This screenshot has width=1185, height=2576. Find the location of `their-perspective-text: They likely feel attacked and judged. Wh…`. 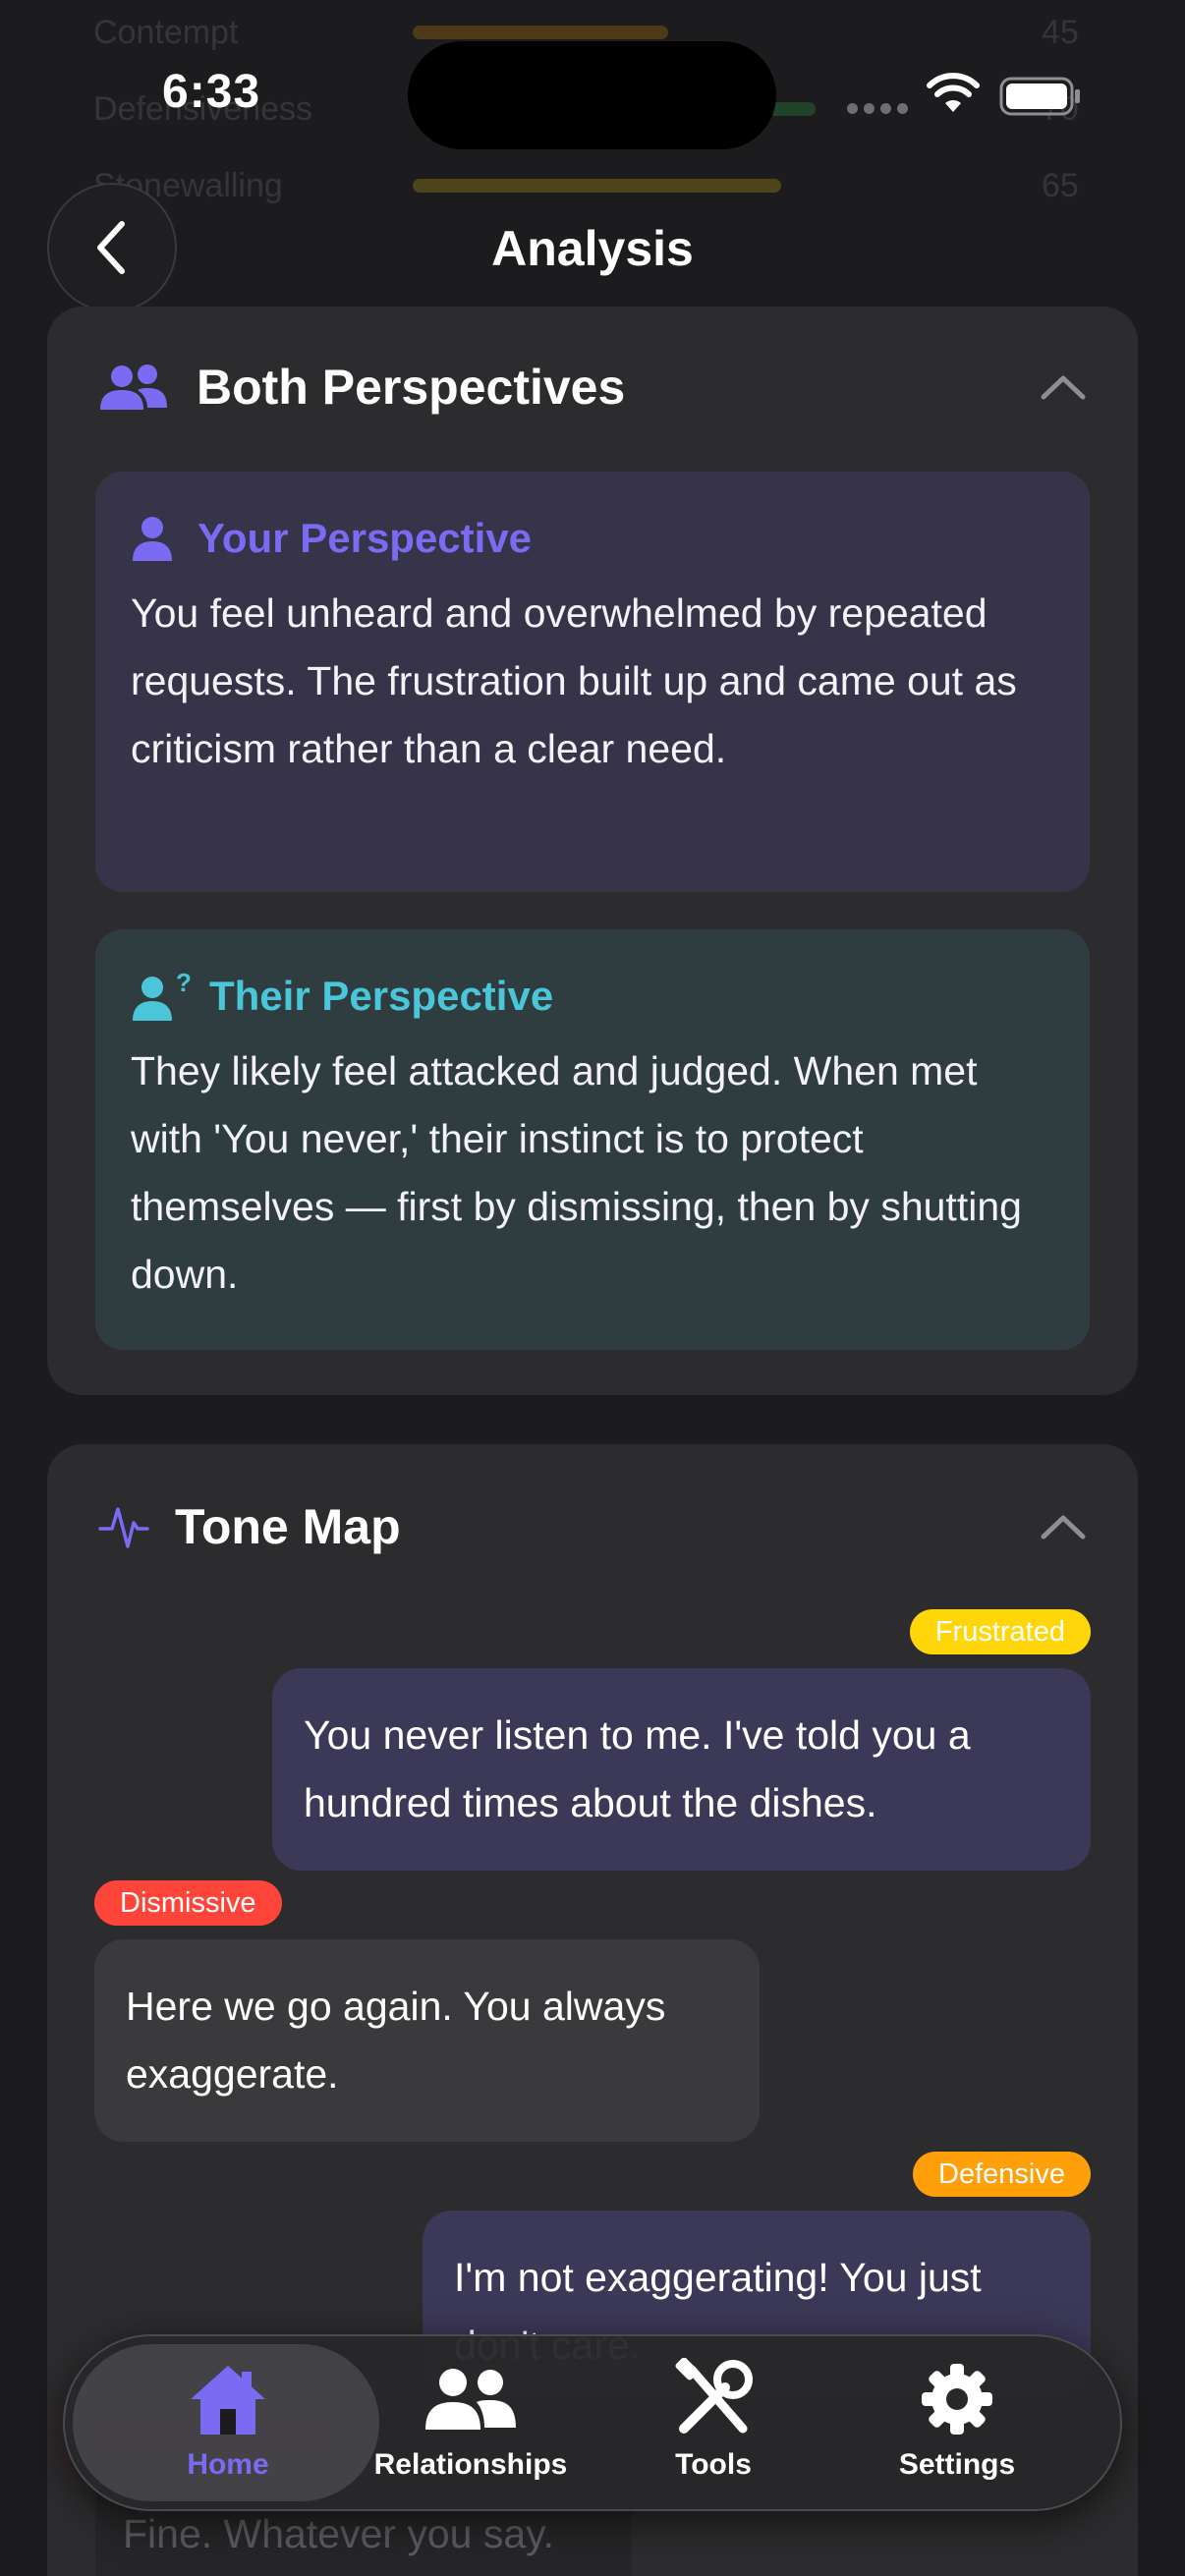

their-perspective-text: They likely feel attacked and judged. Wh… is located at coordinates (577, 1172).